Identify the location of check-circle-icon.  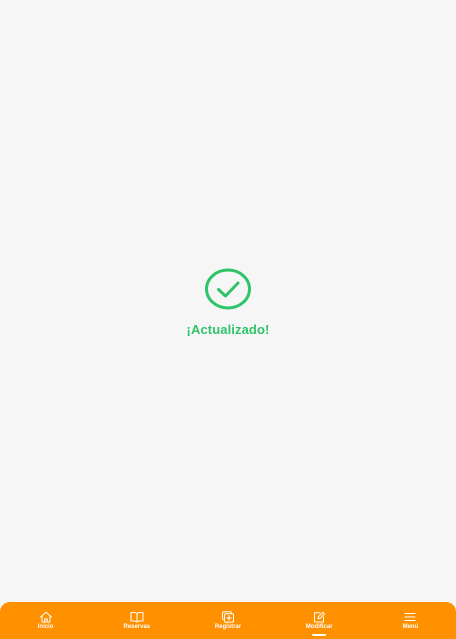
(228, 289).